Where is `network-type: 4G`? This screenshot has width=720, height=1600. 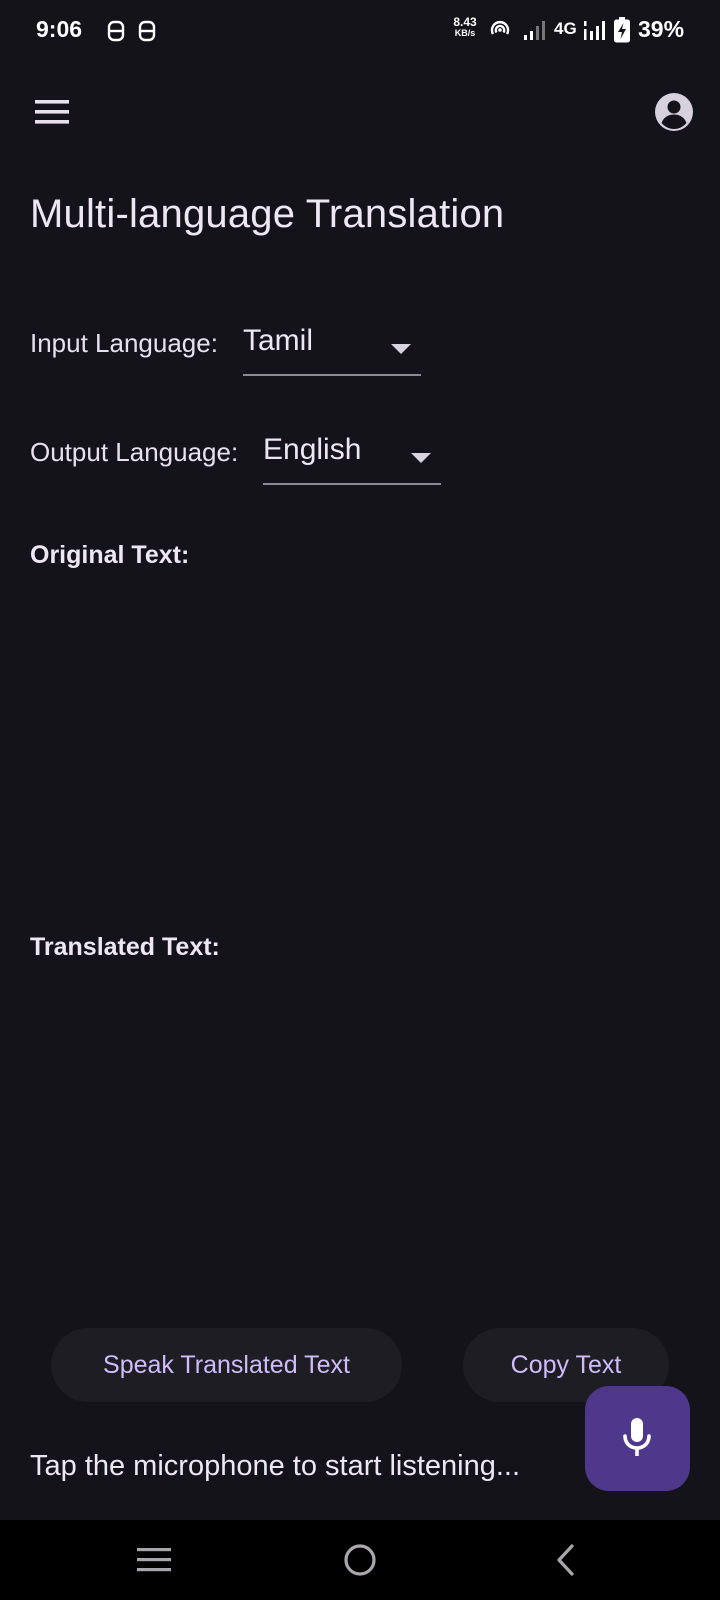 network-type: 4G is located at coordinates (565, 28).